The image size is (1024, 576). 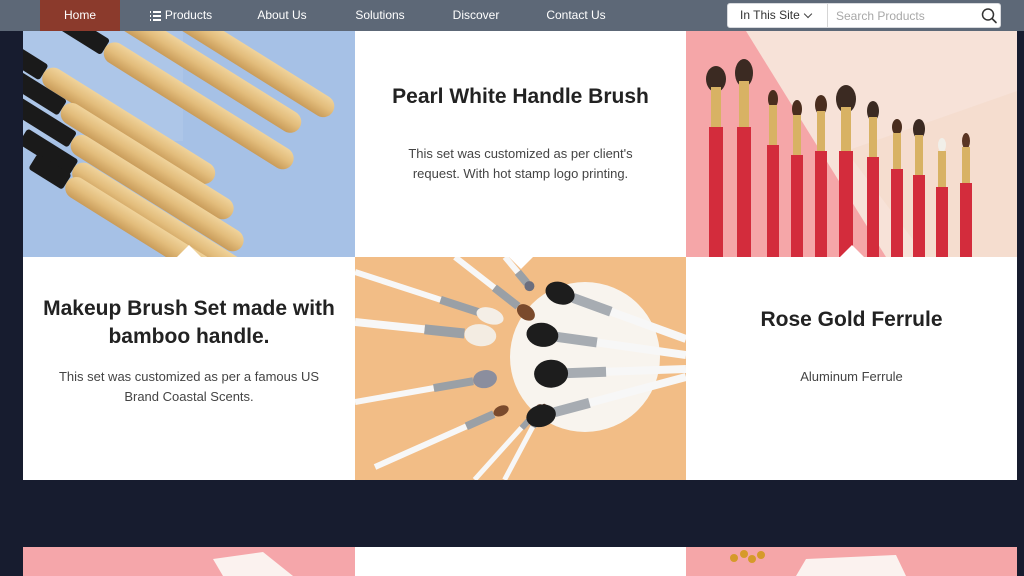 What do you see at coordinates (851, 368) in the screenshot?
I see `product-card-rose-gold: Rose Gold Ferrule Aluminum Ferrule` at bounding box center [851, 368].